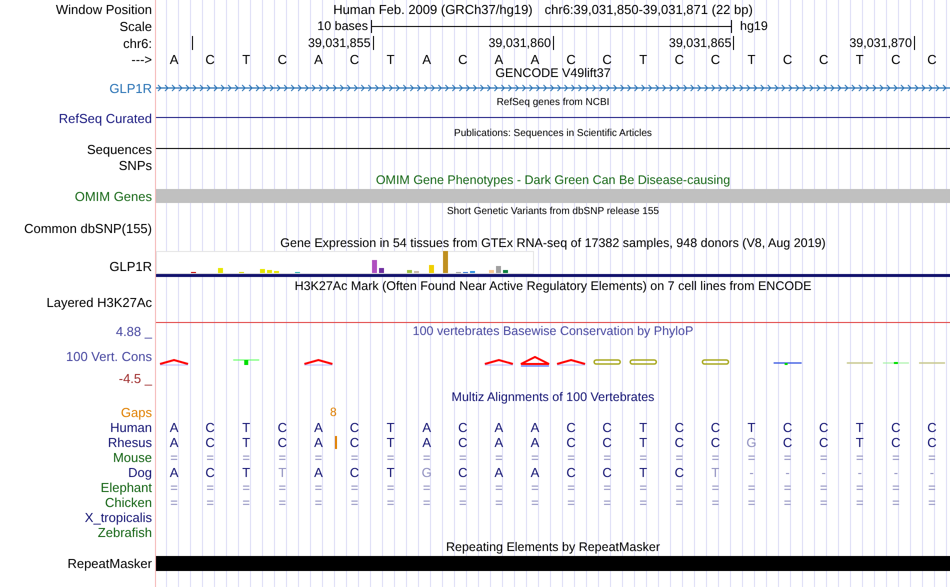 The width and height of the screenshot is (950, 587). I want to click on ruler-position: 39,031,855, so click(339, 43).